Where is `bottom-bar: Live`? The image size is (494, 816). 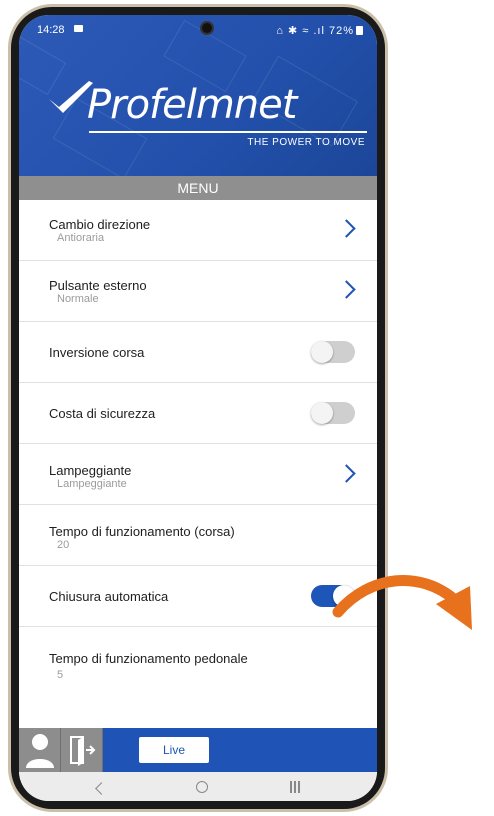 bottom-bar: Live is located at coordinates (198, 750).